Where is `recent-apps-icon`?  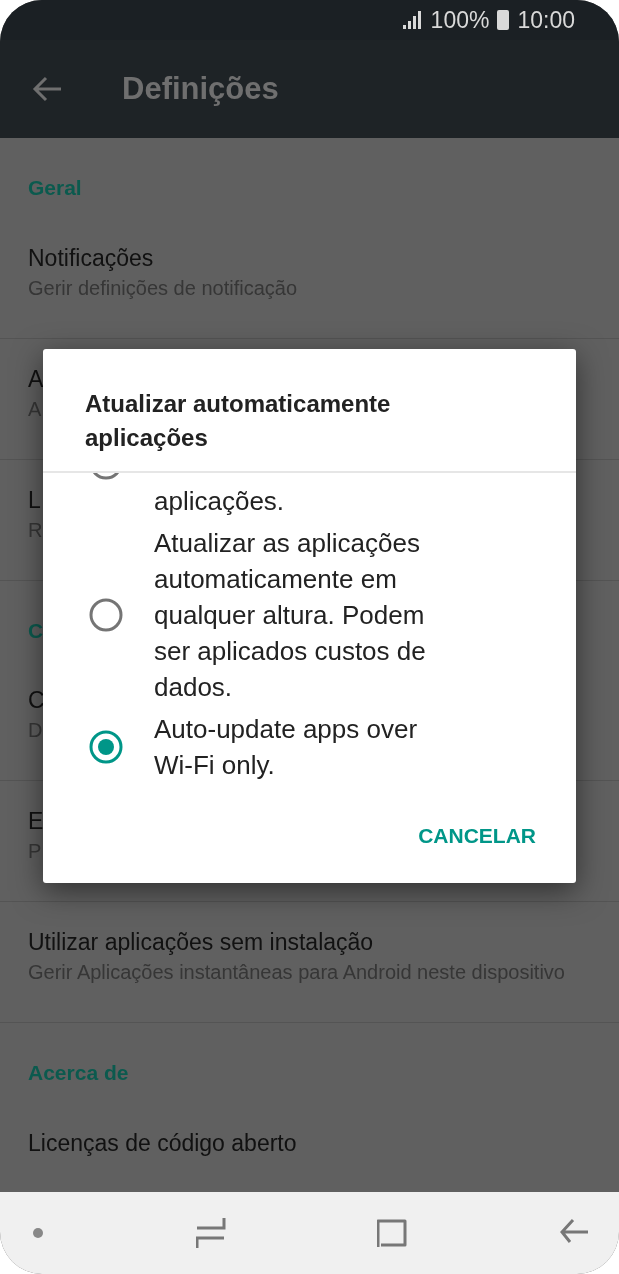 recent-apps-icon is located at coordinates (210, 1233).